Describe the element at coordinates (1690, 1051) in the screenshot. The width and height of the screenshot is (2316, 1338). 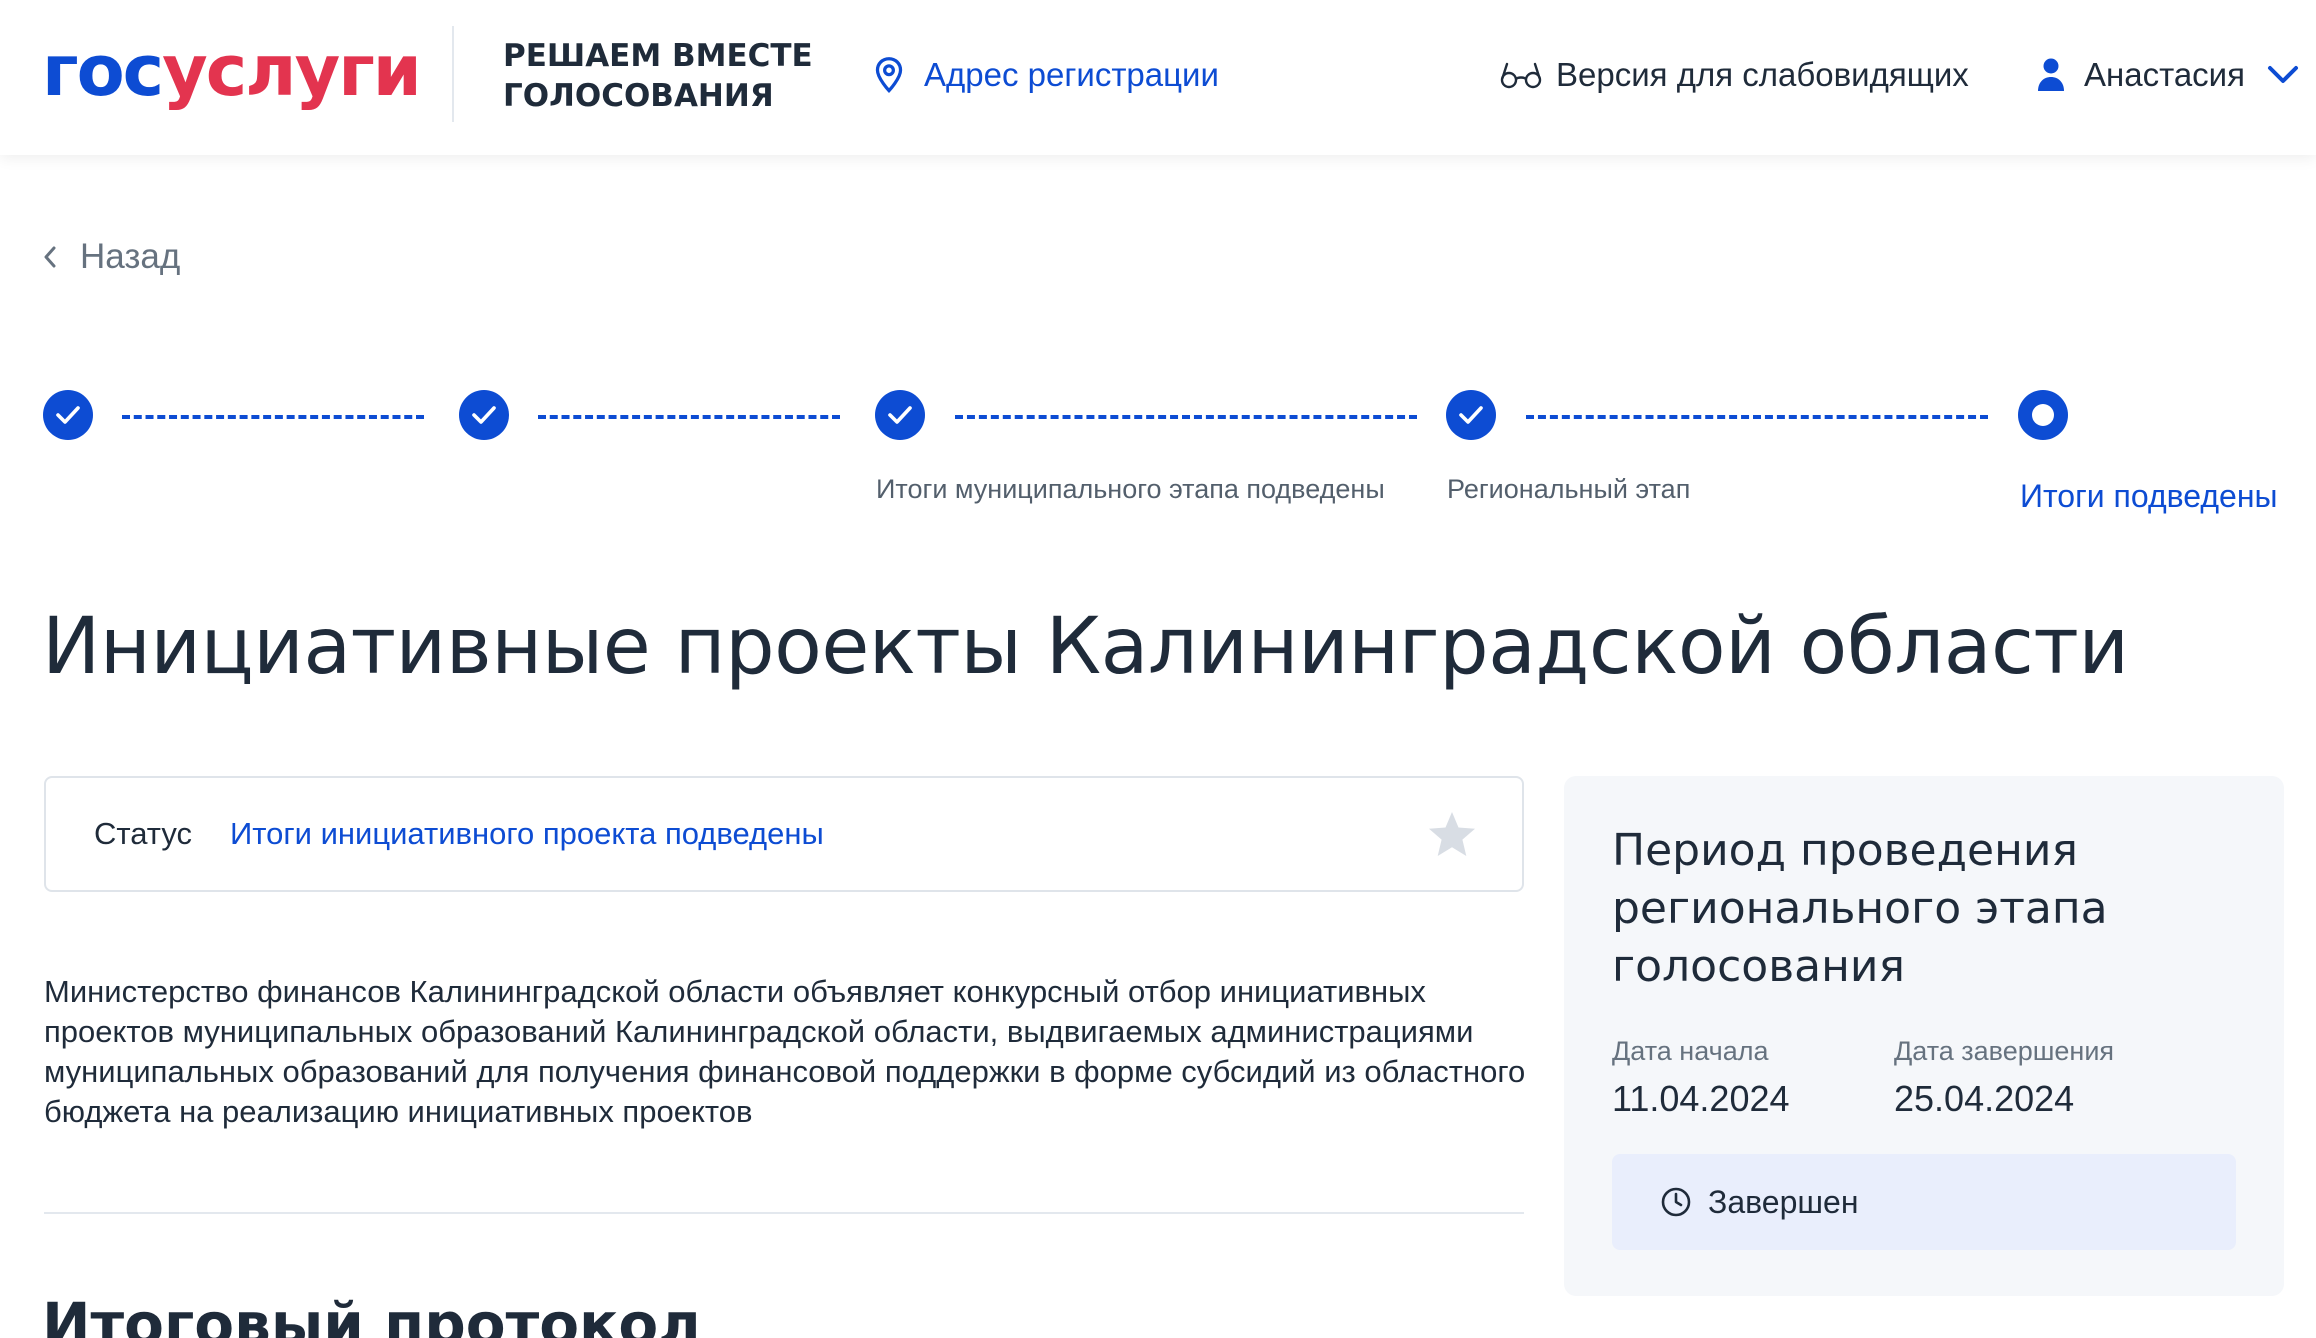
I see `start-date-label: Дата начала` at that location.